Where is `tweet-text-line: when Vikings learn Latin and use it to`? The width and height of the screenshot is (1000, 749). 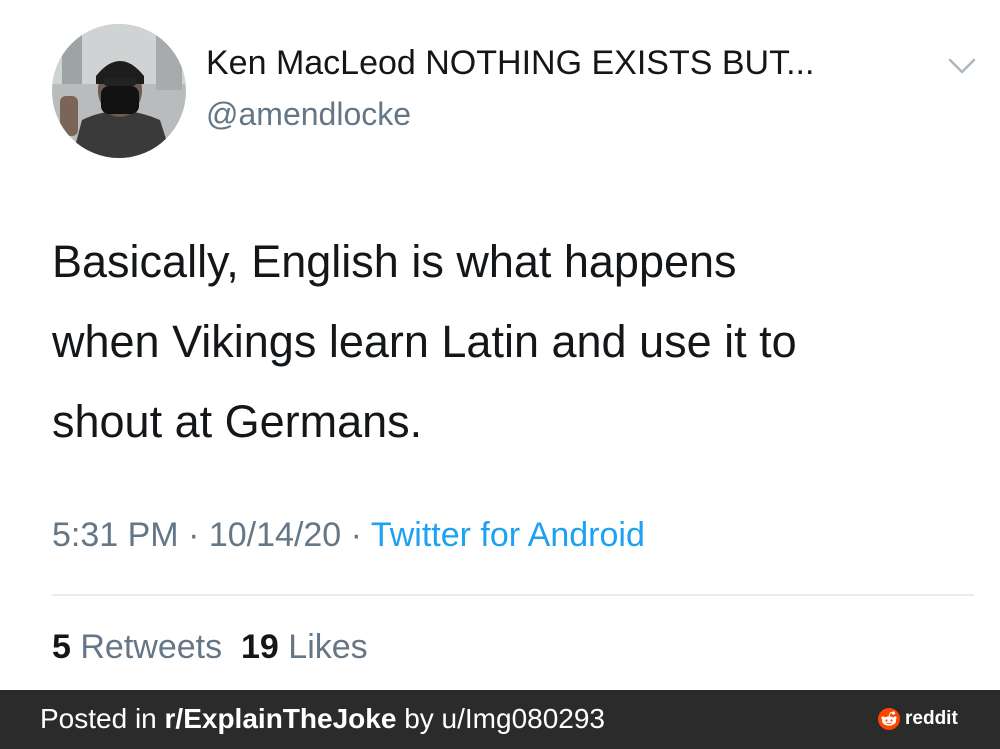
tweet-text-line: when Vikings learn Latin and use it to is located at coordinates (424, 341).